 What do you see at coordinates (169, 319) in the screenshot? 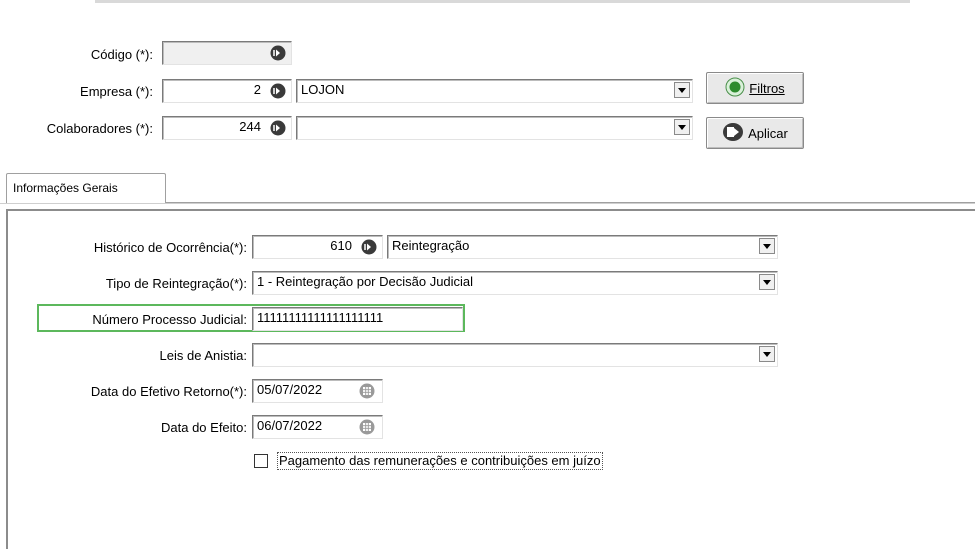
I see `numero-label: Número Processo Judicial:` at bounding box center [169, 319].